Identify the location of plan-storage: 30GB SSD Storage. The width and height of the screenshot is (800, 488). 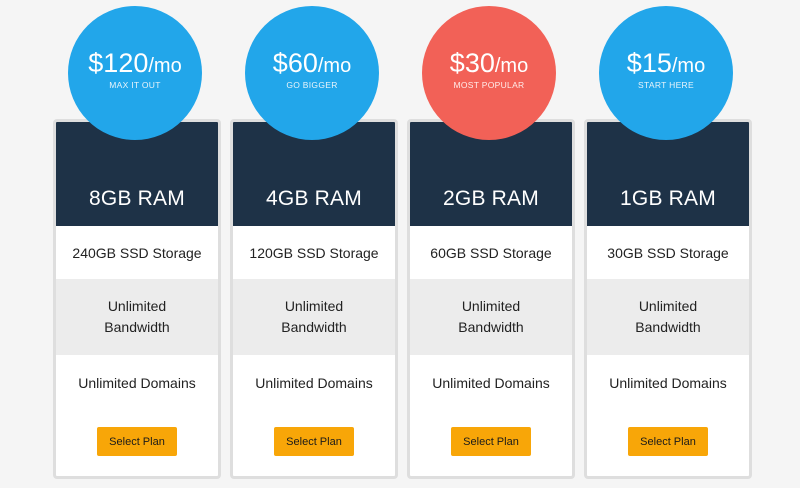
(668, 252).